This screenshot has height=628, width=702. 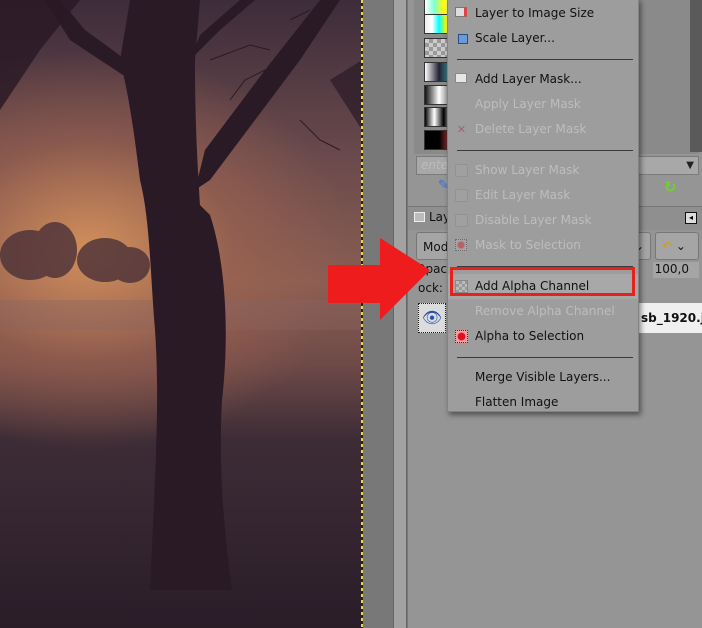 What do you see at coordinates (667, 246) in the screenshot?
I see `undo-arrow-icon: ↶` at bounding box center [667, 246].